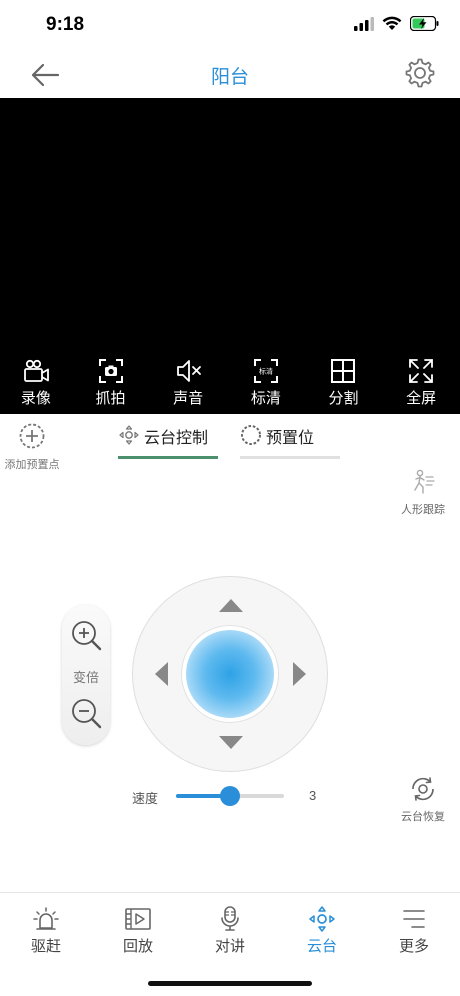  What do you see at coordinates (251, 435) in the screenshot?
I see `preset-icon` at bounding box center [251, 435].